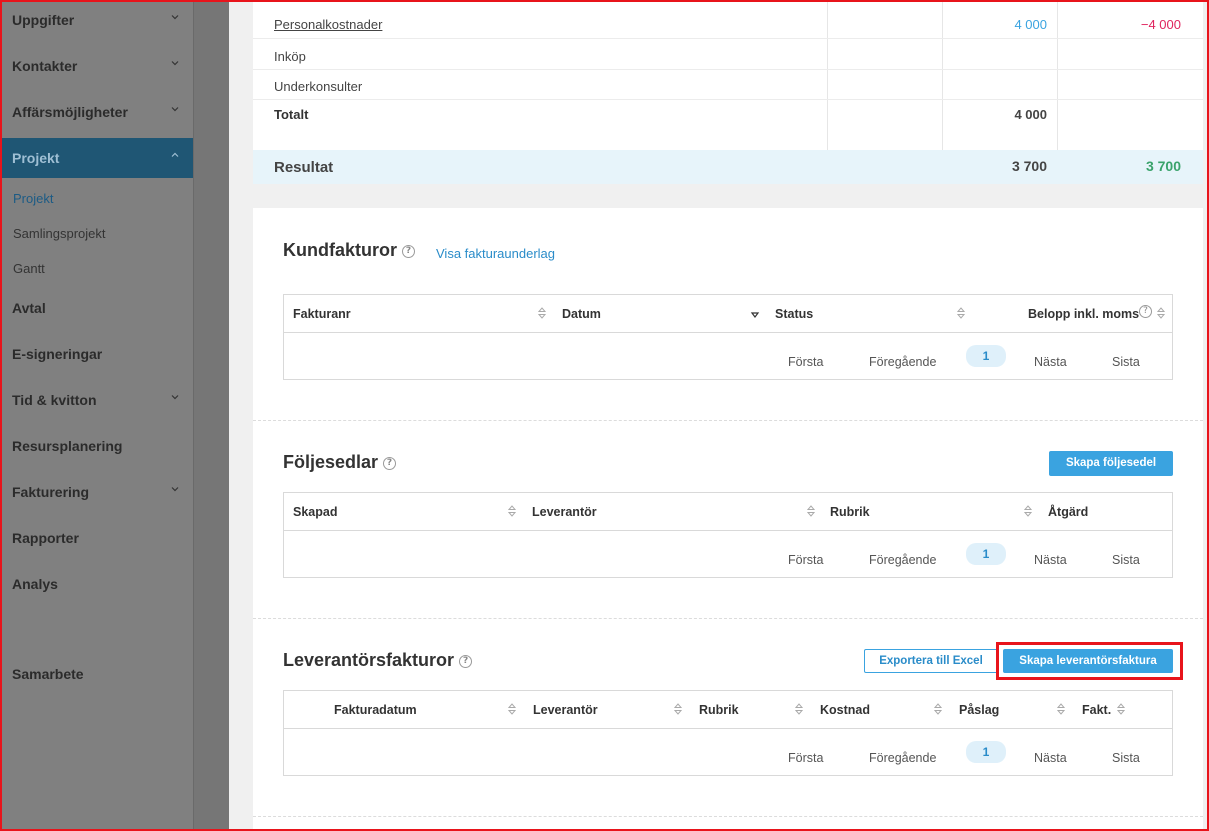  What do you see at coordinates (45, 66) in the screenshot?
I see `sidebar-item-label: Kontakter` at bounding box center [45, 66].